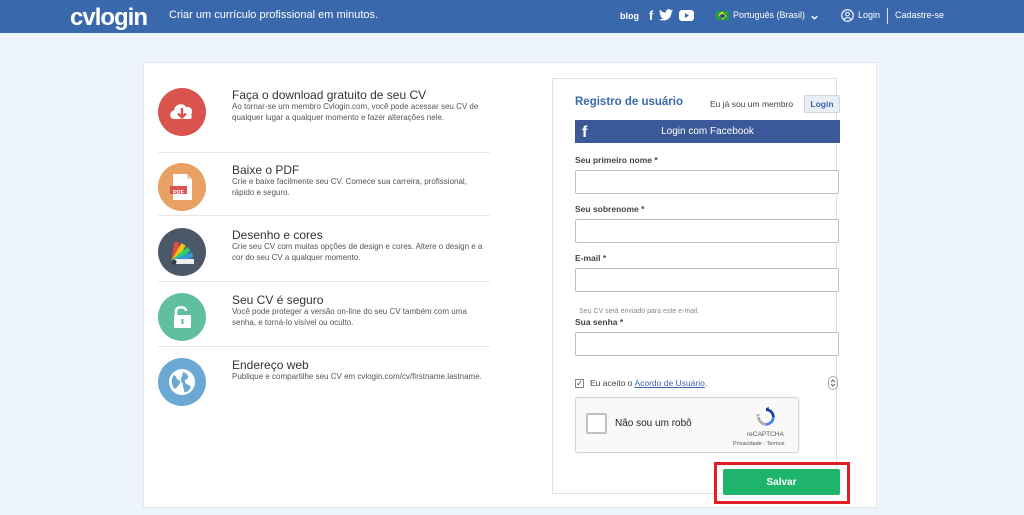 The height and width of the screenshot is (515, 1024). Describe the element at coordinates (653, 423) in the screenshot. I see `recaptcha-label: Não sou um robô` at that location.